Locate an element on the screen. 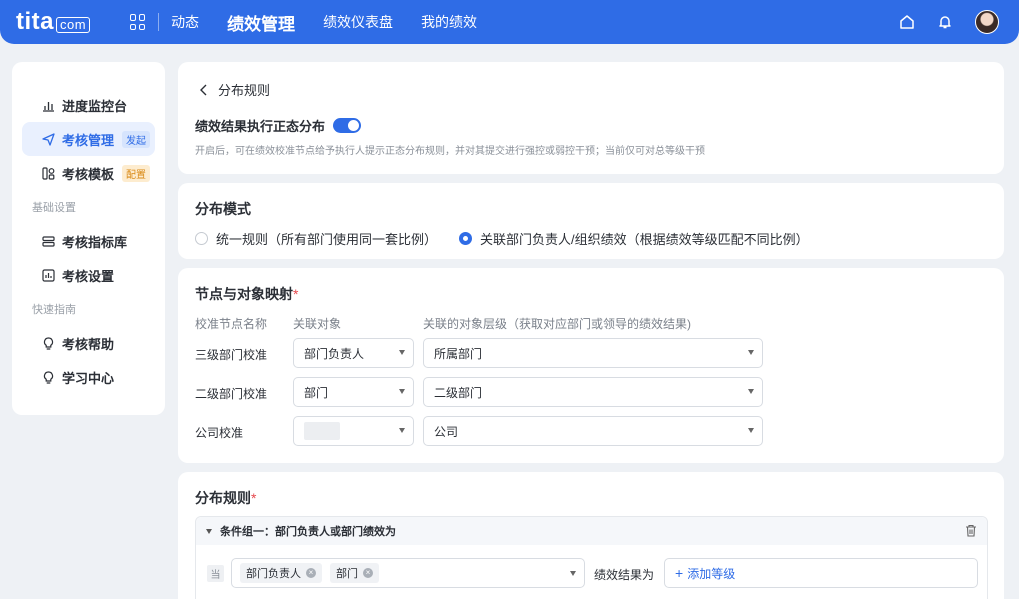  toggle-label: 绩效结果执行正态分布 is located at coordinates (260, 126).